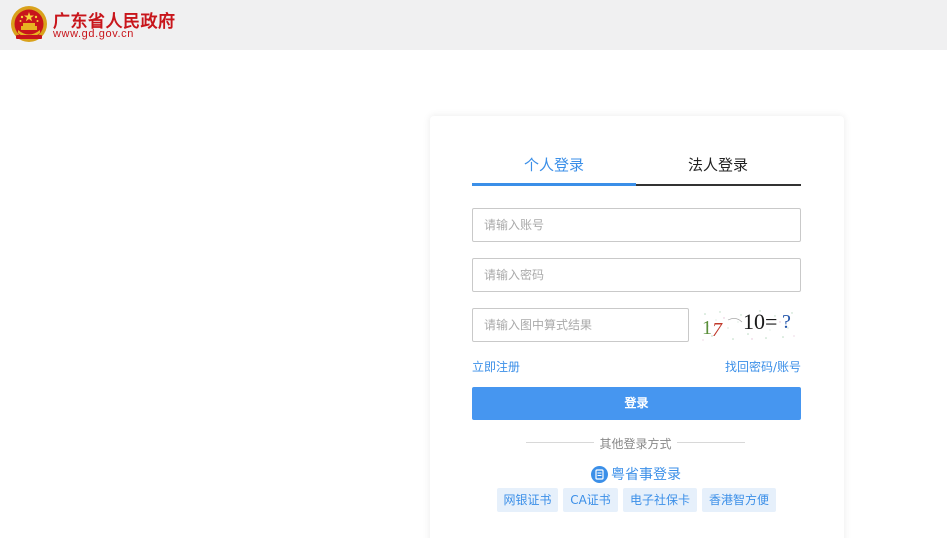  What do you see at coordinates (527, 500) in the screenshot?
I see `bank-certificate-login-button: 网银证书` at bounding box center [527, 500].